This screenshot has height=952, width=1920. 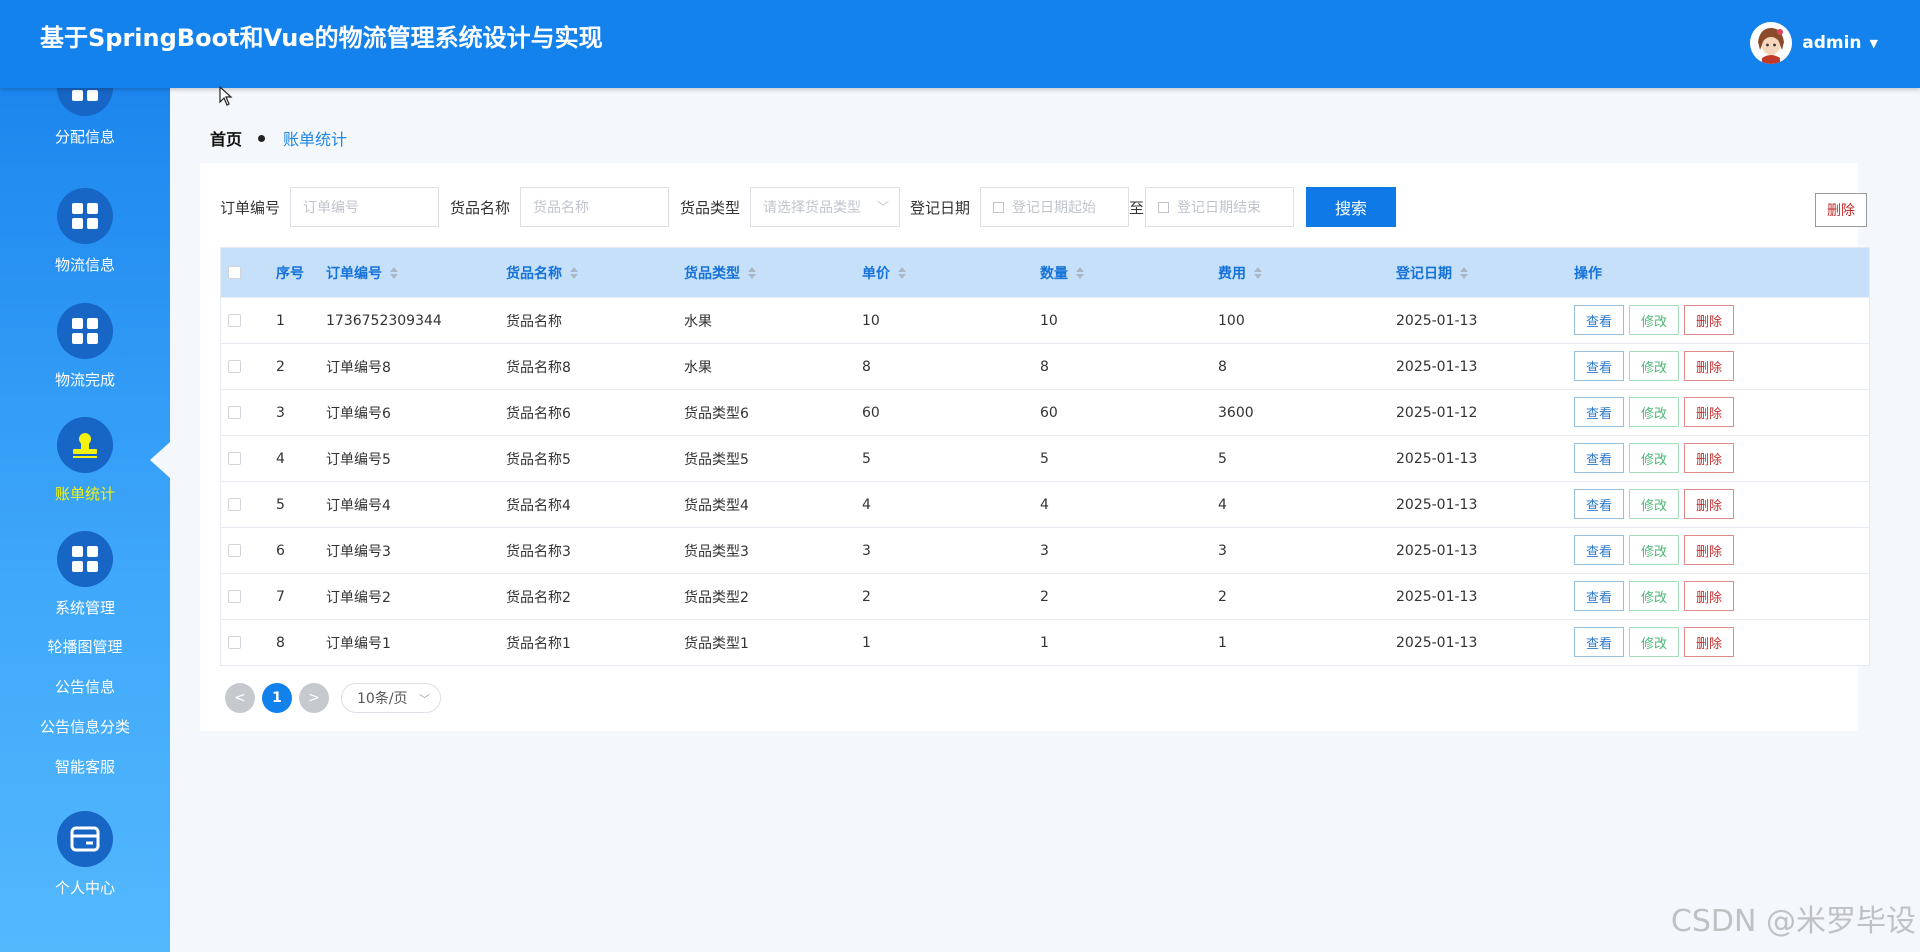 What do you see at coordinates (1437, 551) in the screenshot?
I see `cell-date: 2025-01-13` at bounding box center [1437, 551].